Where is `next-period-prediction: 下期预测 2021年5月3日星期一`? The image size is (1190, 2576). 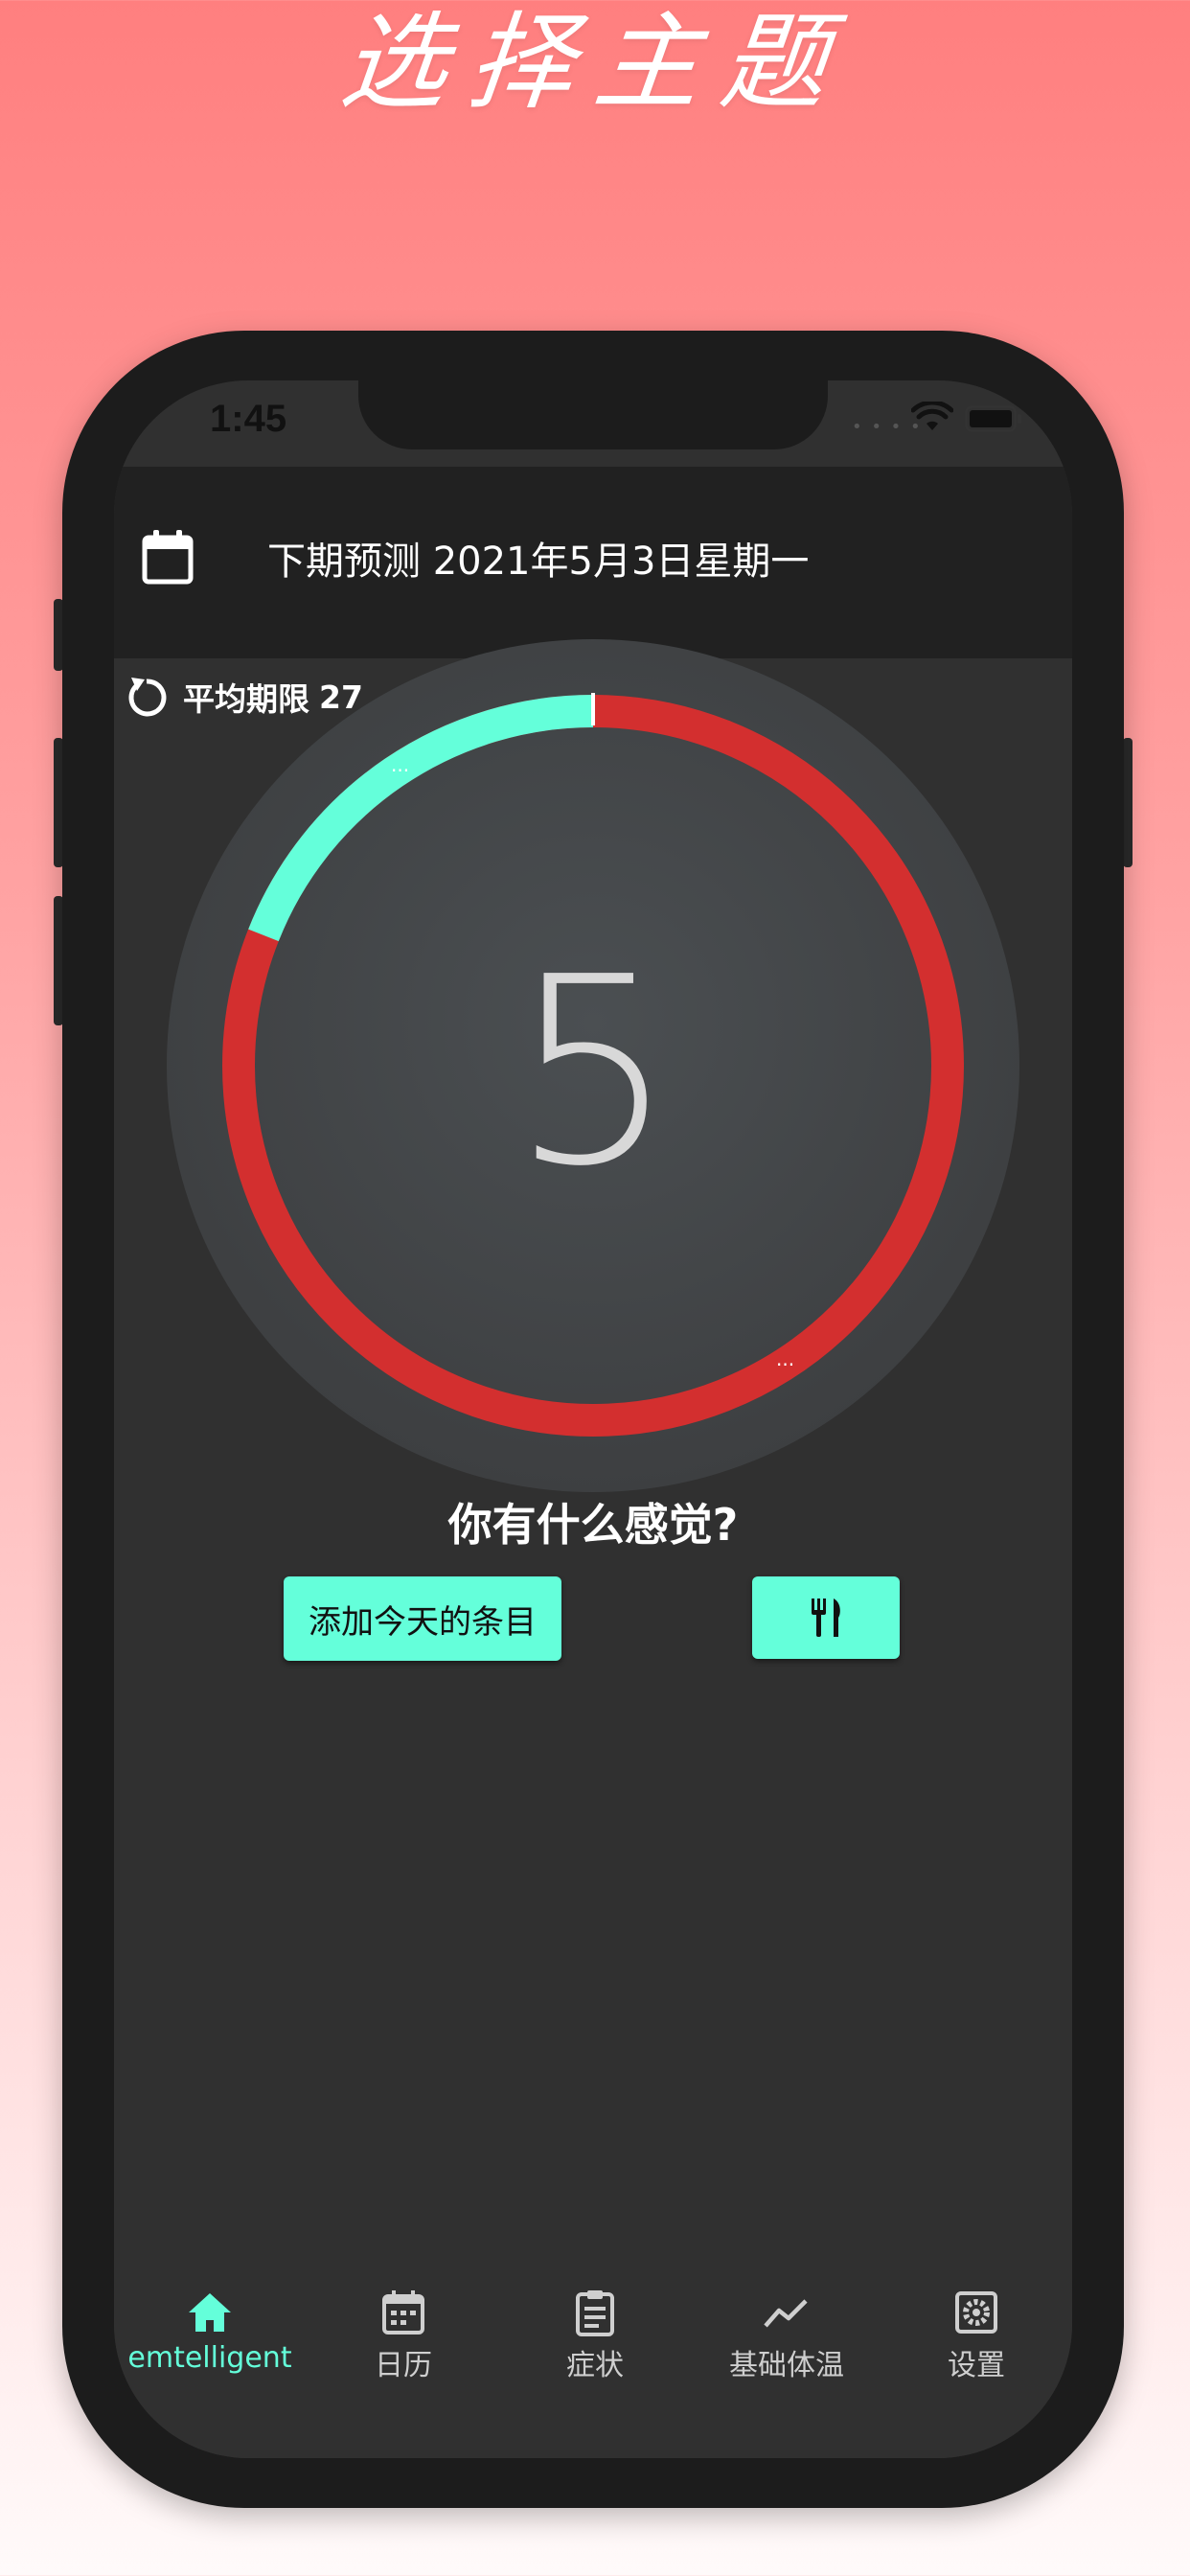
next-period-prediction: 下期预测 2021年5月3日星期一 is located at coordinates (539, 562).